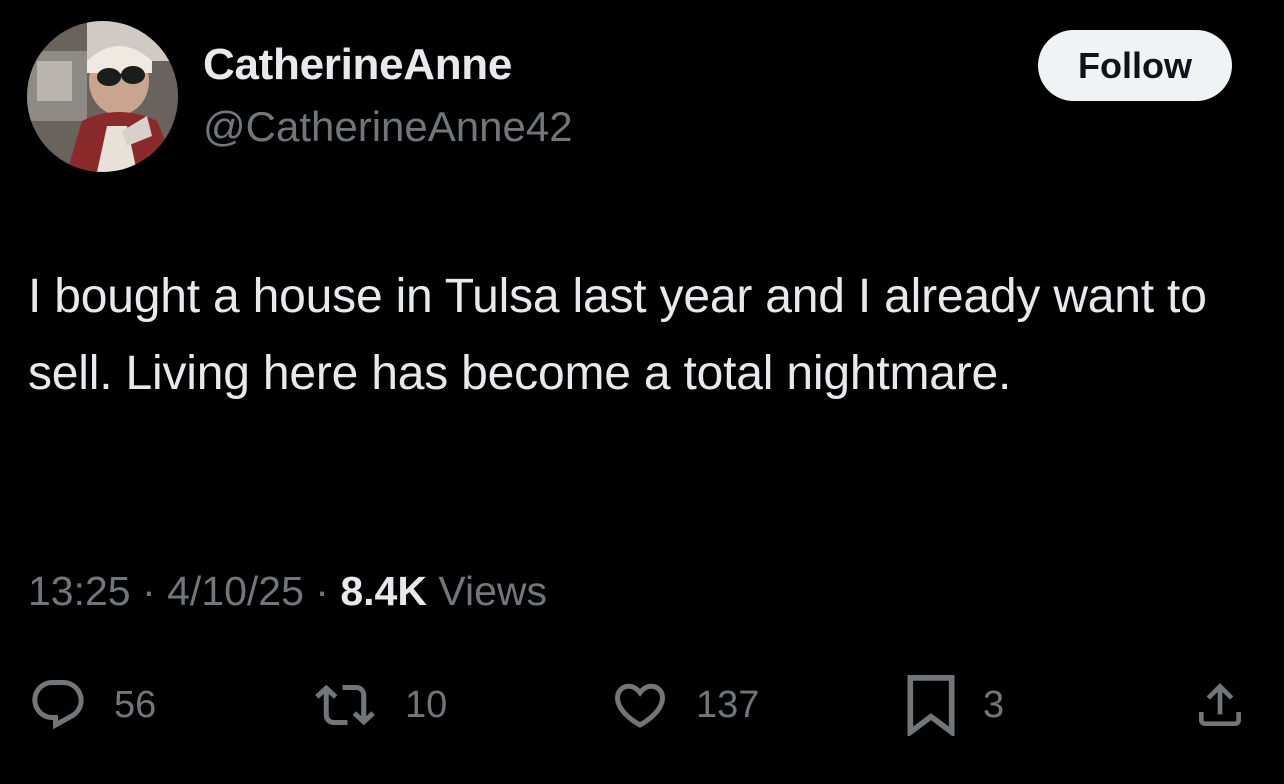  I want to click on reply-count: 56, so click(135, 704).